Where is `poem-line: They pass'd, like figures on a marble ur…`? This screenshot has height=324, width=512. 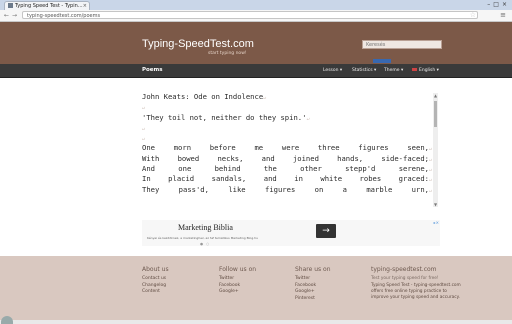 poem-line: They pass'd, like figures on a marble ur… is located at coordinates (287, 190).